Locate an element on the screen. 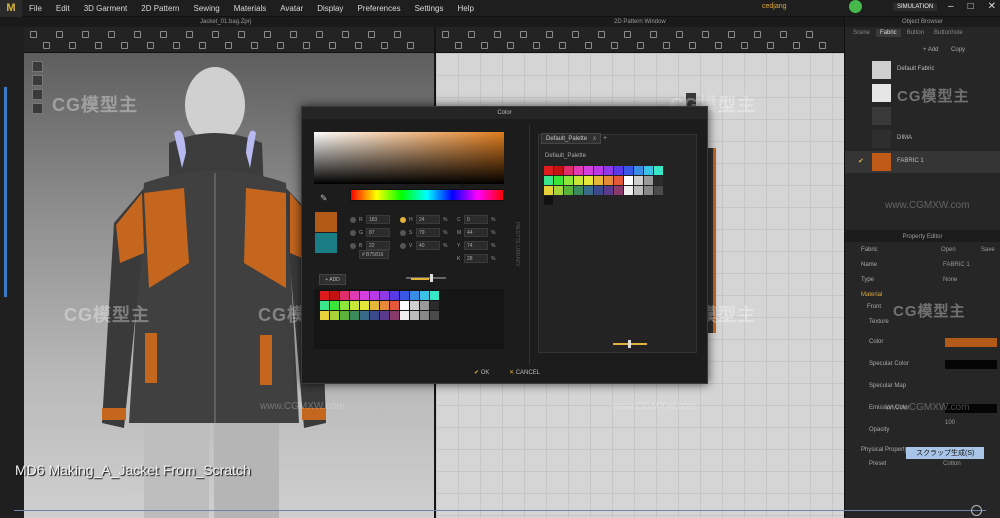 Image resolution: width=1000 pixels, height=518 pixels. menu-item-avatar: Avatar is located at coordinates (291, 8).